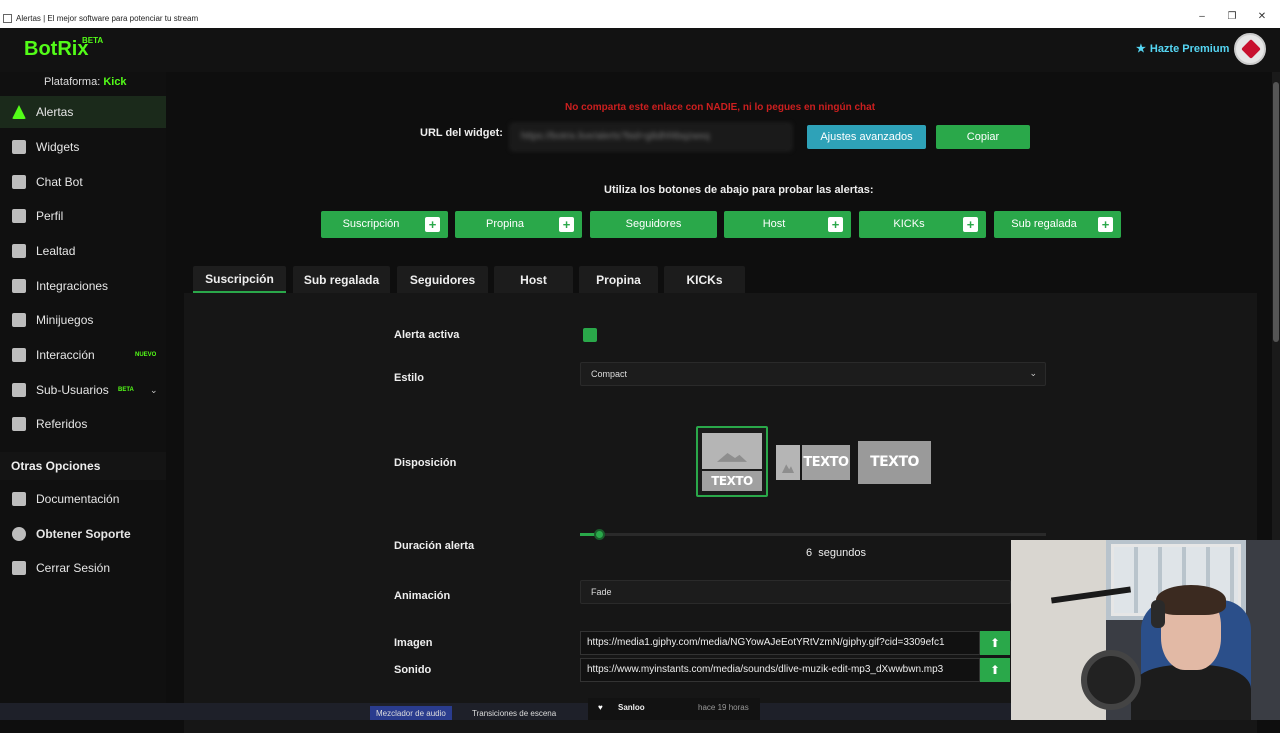 This screenshot has height=733, width=1280. Describe the element at coordinates (1202, 16) in the screenshot. I see `minimize-button: –` at that location.